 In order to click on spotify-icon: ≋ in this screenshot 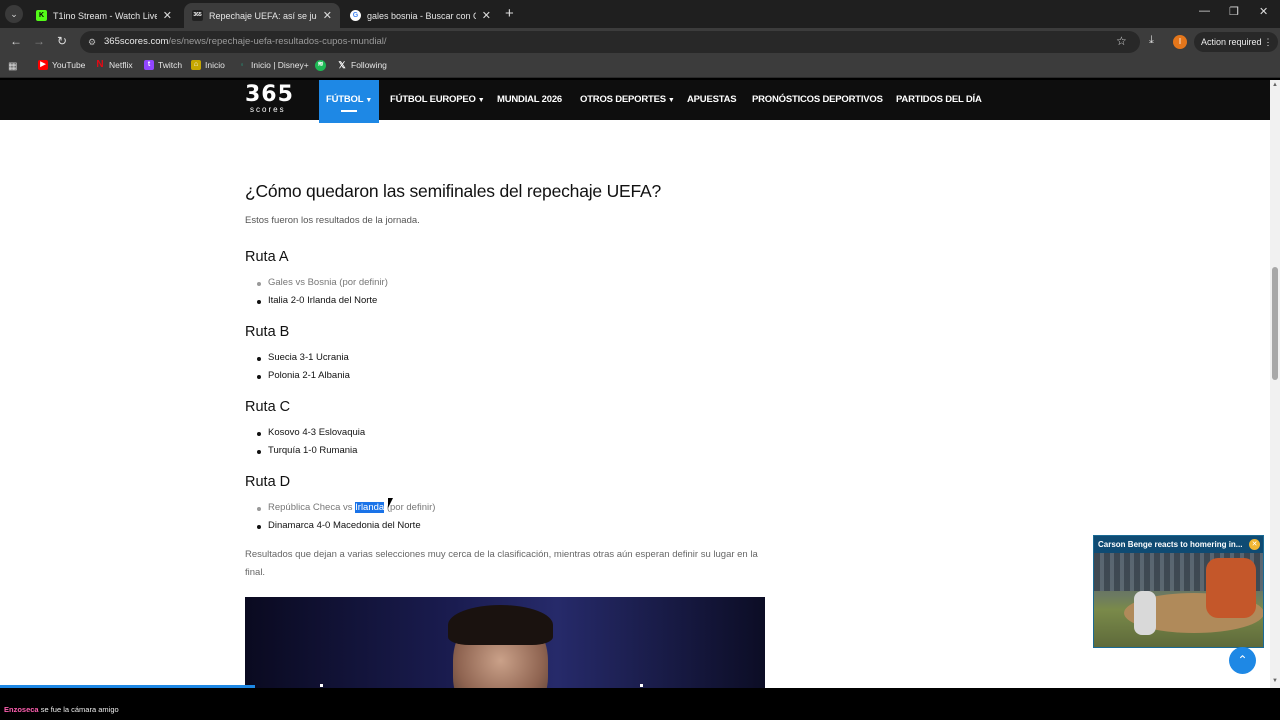, I will do `click(320, 65)`.